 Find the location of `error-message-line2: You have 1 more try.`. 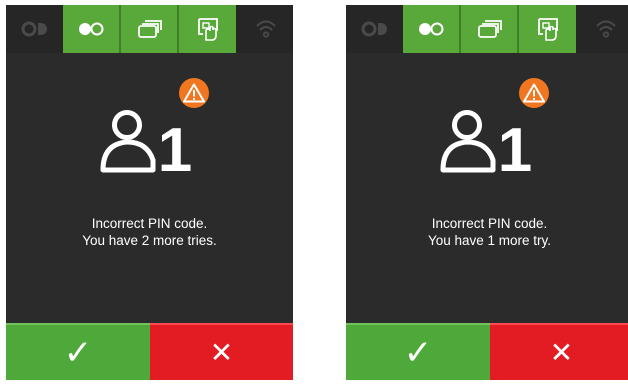

error-message-line2: You have 1 more try. is located at coordinates (489, 240).